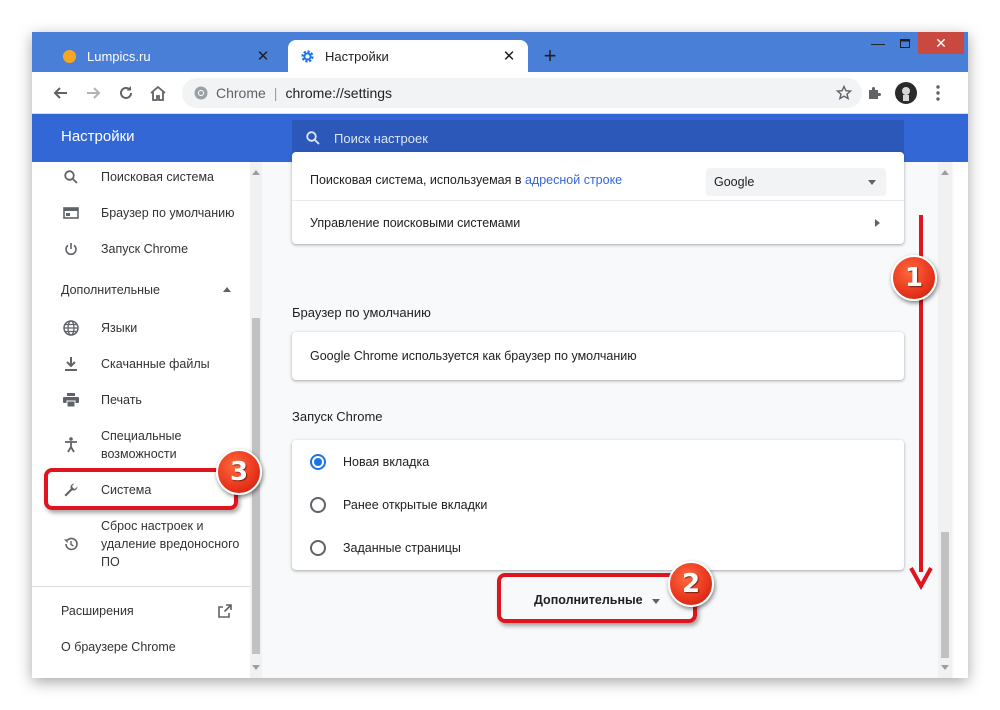 The width and height of the screenshot is (1000, 710). I want to click on highlight-advanced, so click(597, 598).